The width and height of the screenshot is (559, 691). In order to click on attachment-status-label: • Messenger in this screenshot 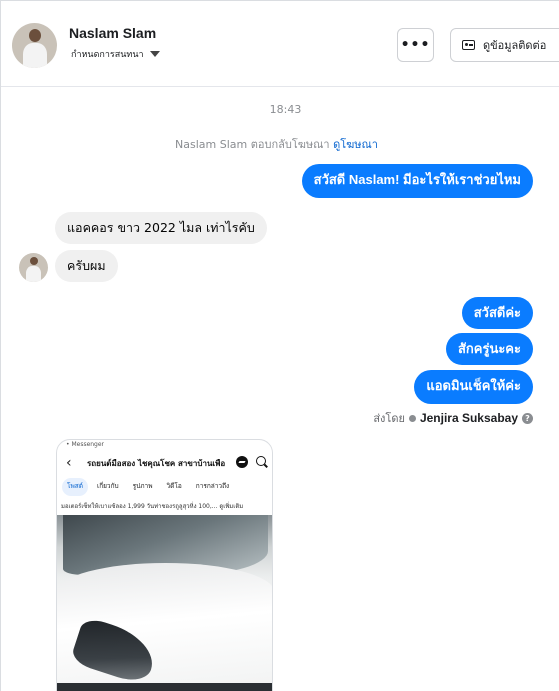, I will do `click(85, 444)`.